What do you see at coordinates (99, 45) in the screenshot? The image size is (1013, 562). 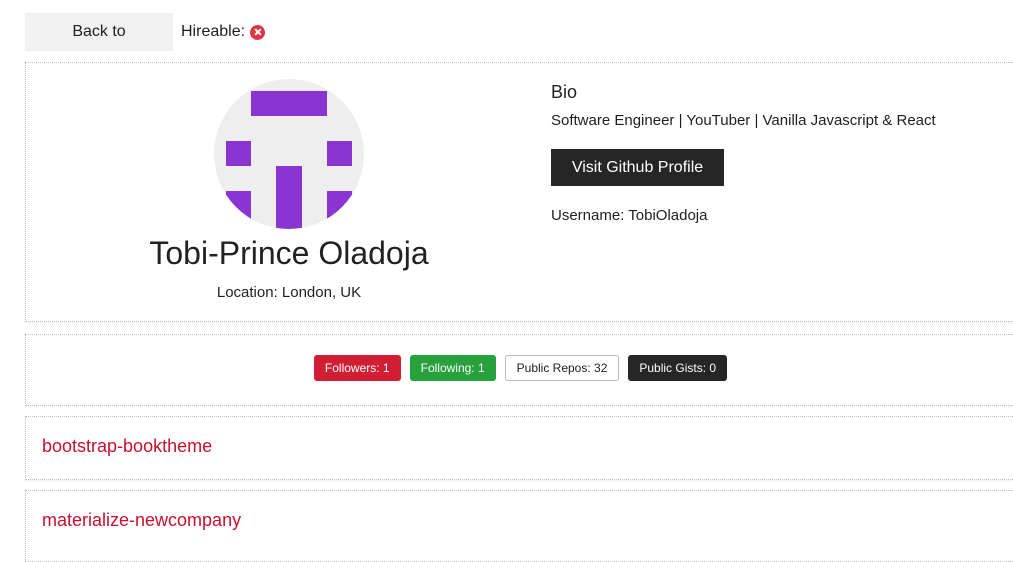 I see `back-to-search-button: Back to Search` at bounding box center [99, 45].